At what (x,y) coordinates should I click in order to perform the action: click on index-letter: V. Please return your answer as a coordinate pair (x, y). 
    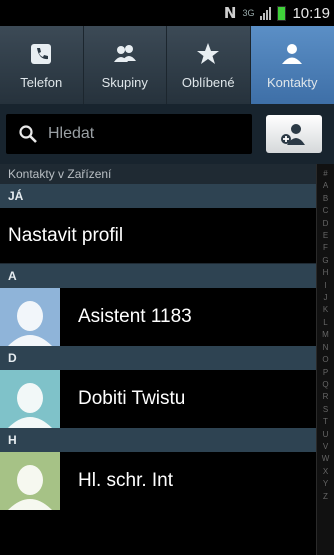
    Looking at the image, I should click on (325, 447).